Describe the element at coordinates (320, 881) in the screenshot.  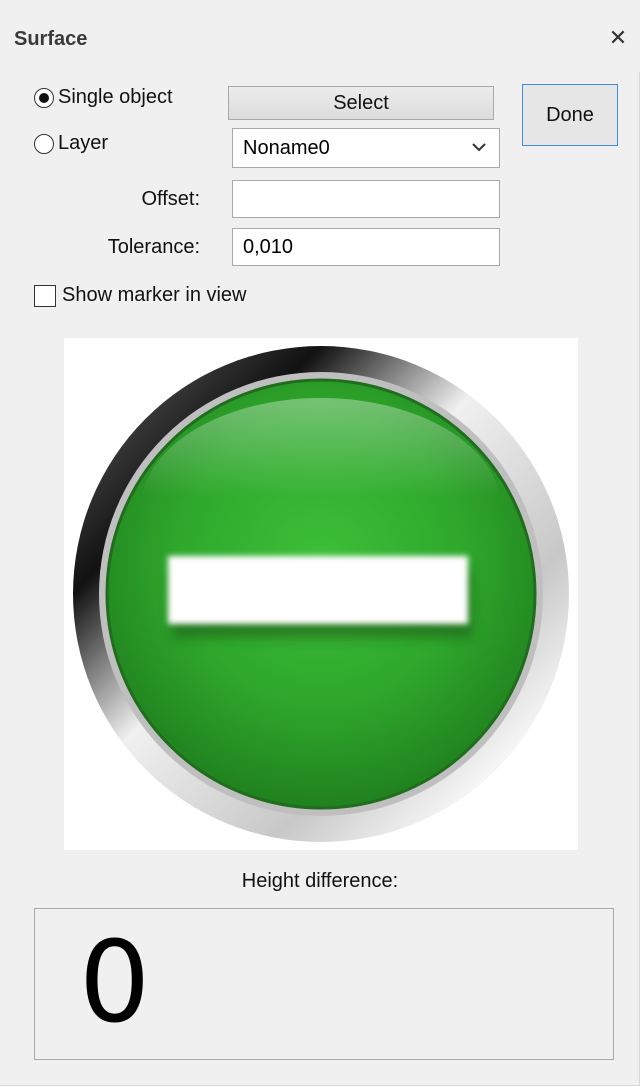
I see `height-difference-label: Height difference:` at that location.